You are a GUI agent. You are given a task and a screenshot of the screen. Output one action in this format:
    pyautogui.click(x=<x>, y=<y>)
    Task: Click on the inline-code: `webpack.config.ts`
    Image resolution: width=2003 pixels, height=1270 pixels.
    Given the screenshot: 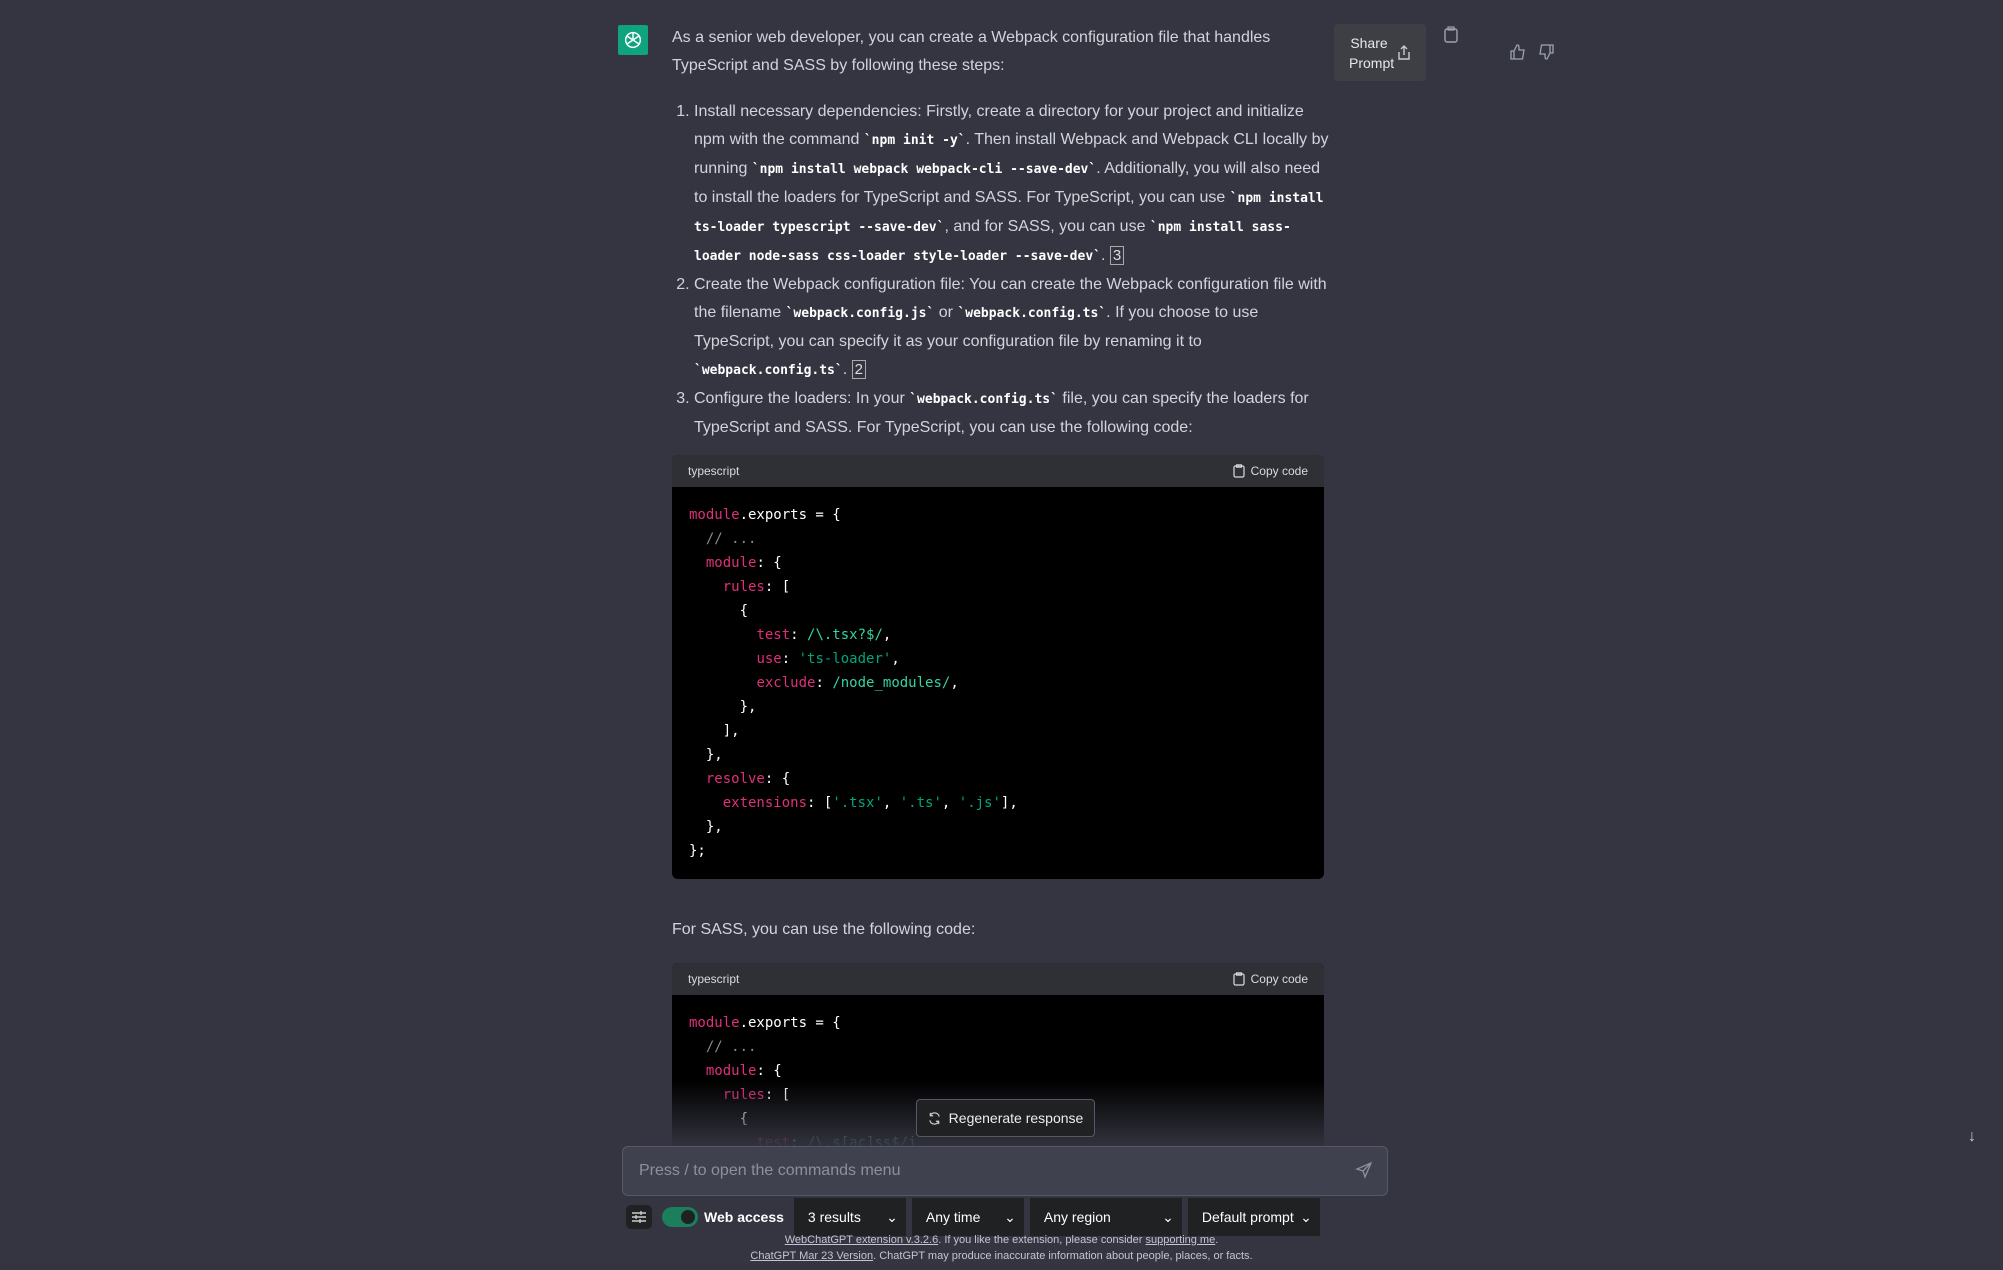 What is the action you would take?
    pyautogui.click(x=1032, y=313)
    